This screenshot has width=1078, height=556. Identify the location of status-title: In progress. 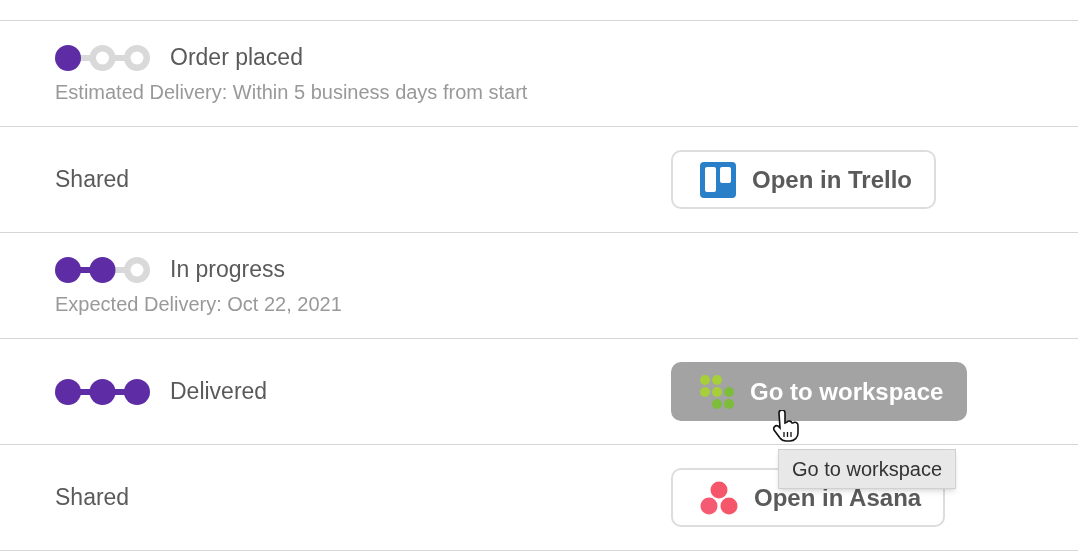
(228, 270).